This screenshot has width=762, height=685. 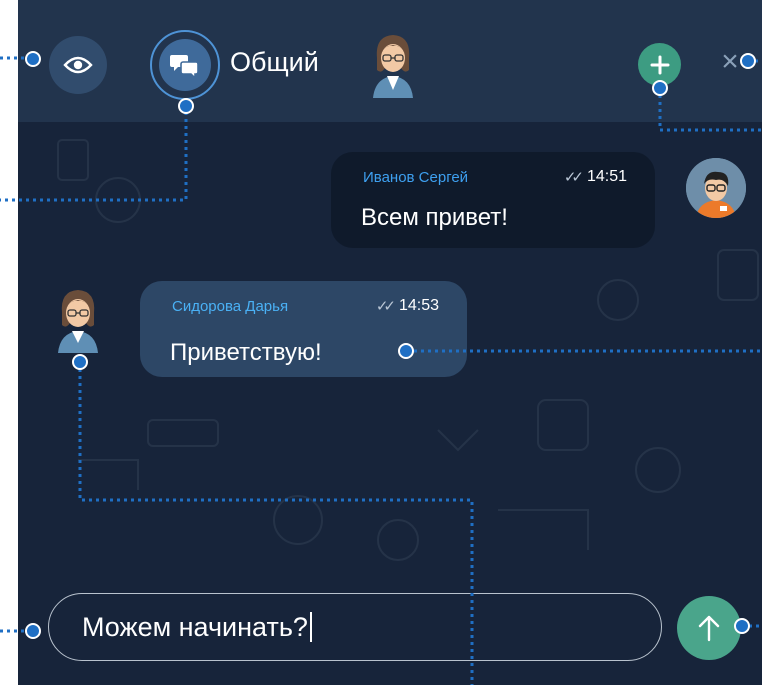 I want to click on plus-icon, so click(x=659, y=64).